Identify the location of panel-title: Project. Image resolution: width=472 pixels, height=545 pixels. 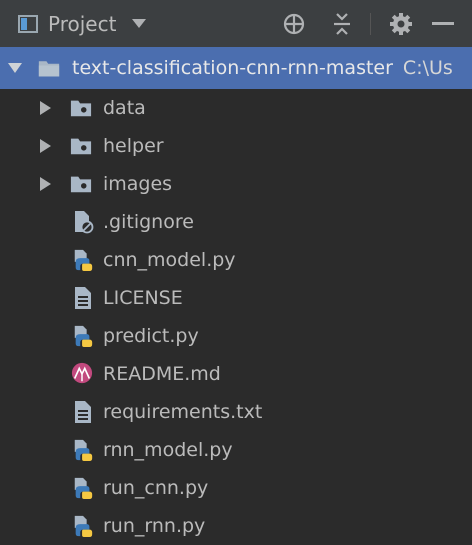
(82, 23).